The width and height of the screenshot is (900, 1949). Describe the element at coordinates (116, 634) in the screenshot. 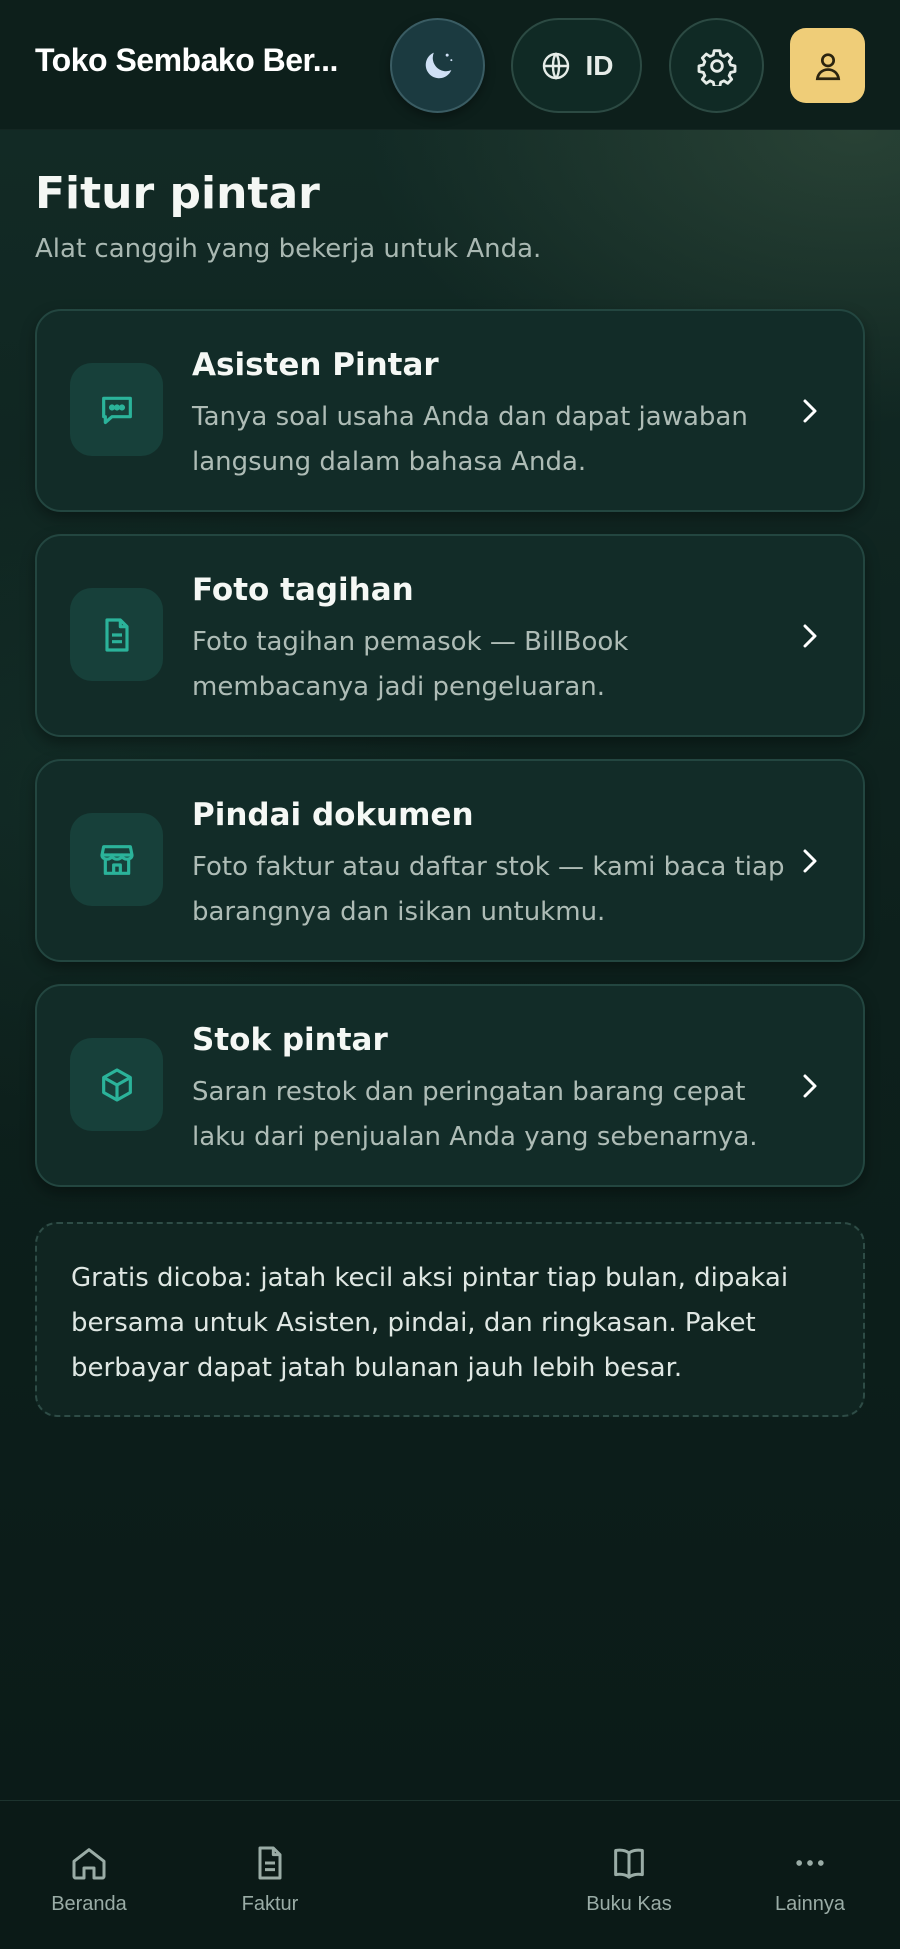

I see `document-icon` at that location.